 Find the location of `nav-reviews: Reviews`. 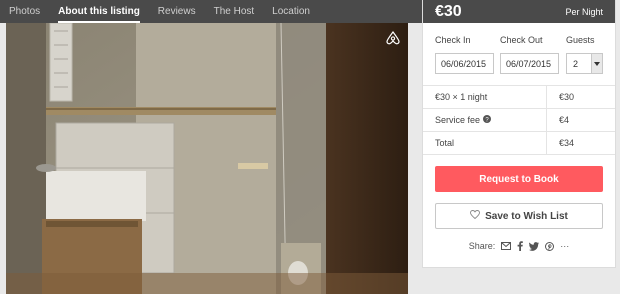

nav-reviews: Reviews is located at coordinates (177, 11).